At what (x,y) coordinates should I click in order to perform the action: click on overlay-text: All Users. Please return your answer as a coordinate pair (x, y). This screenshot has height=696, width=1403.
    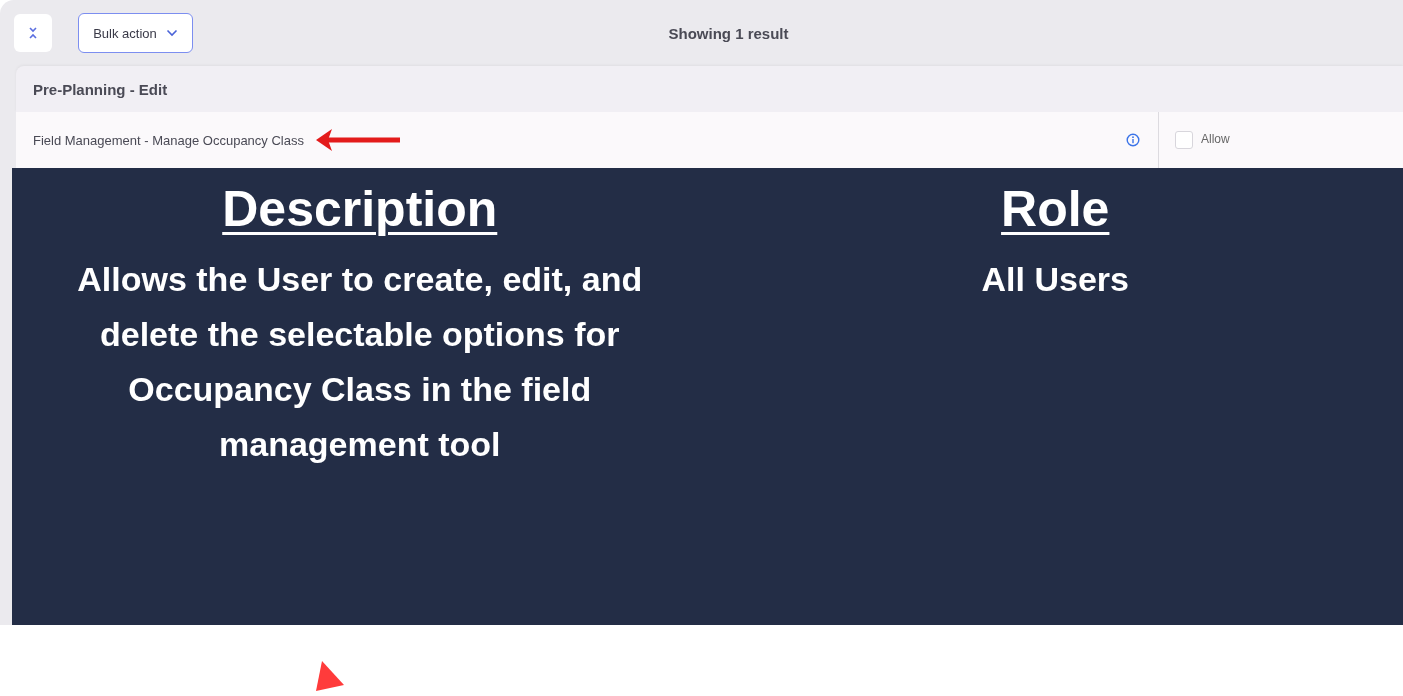
    Looking at the image, I should click on (1055, 279).